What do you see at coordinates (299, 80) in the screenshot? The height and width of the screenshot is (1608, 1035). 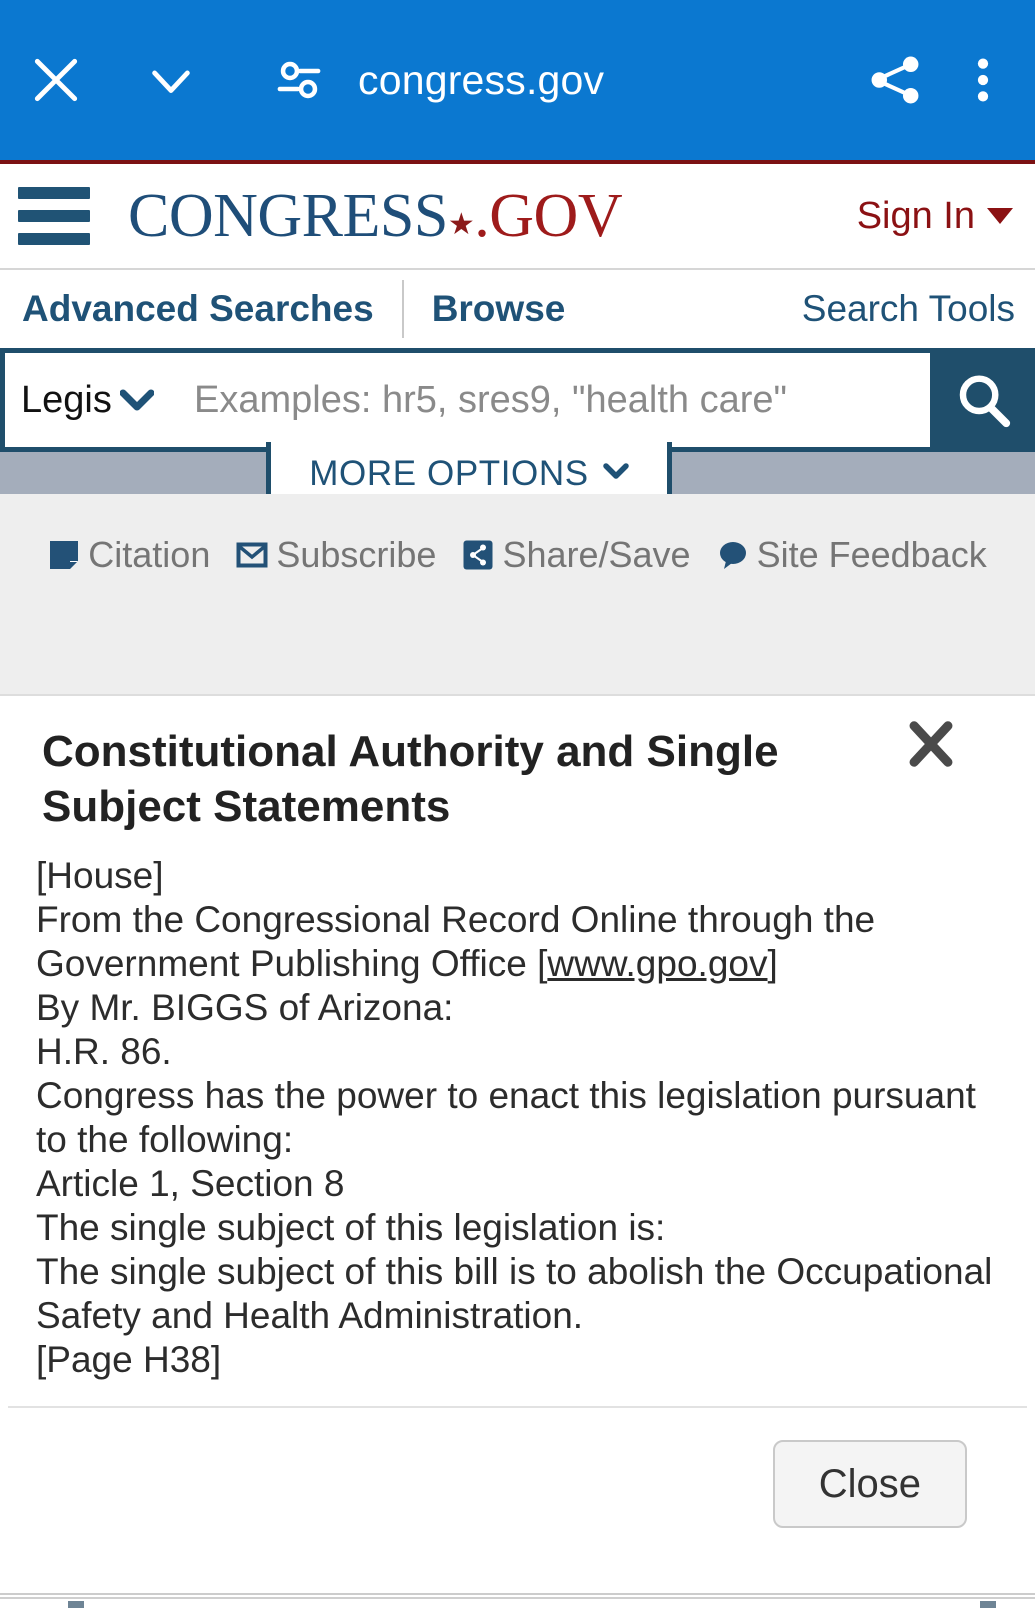 I see `page-info-tune-icon` at bounding box center [299, 80].